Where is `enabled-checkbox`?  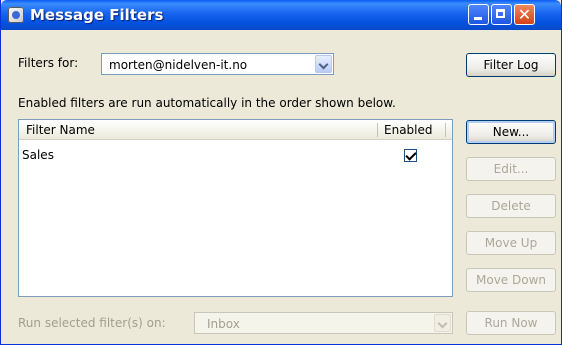
enabled-checkbox is located at coordinates (410, 155).